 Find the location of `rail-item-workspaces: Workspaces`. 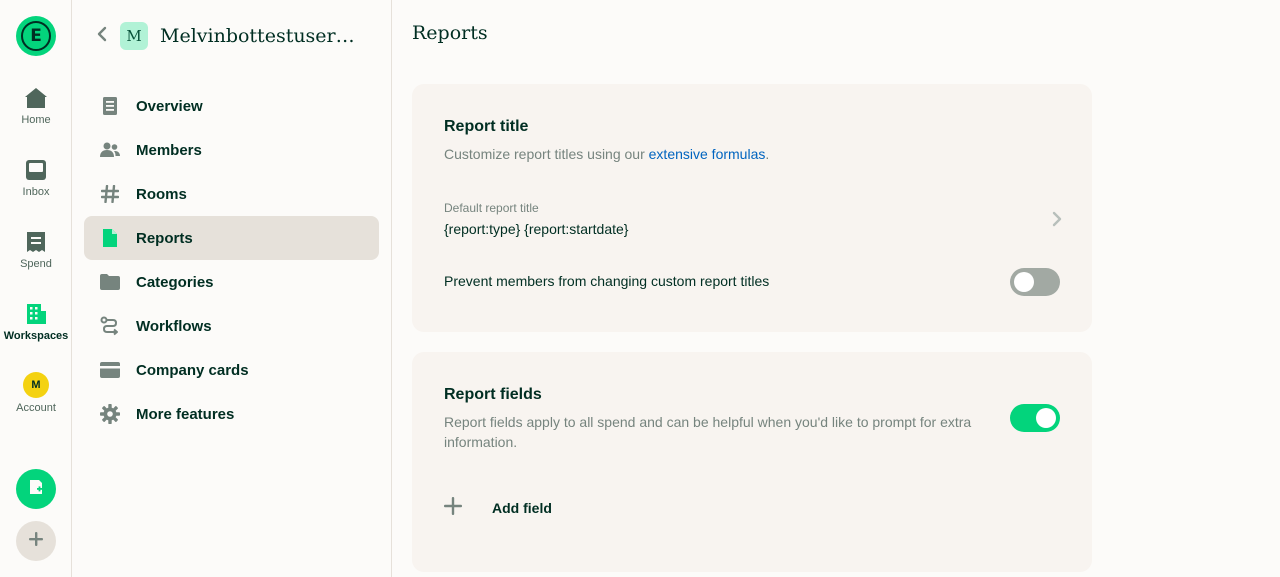

rail-item-workspaces: Workspaces is located at coordinates (36, 330).